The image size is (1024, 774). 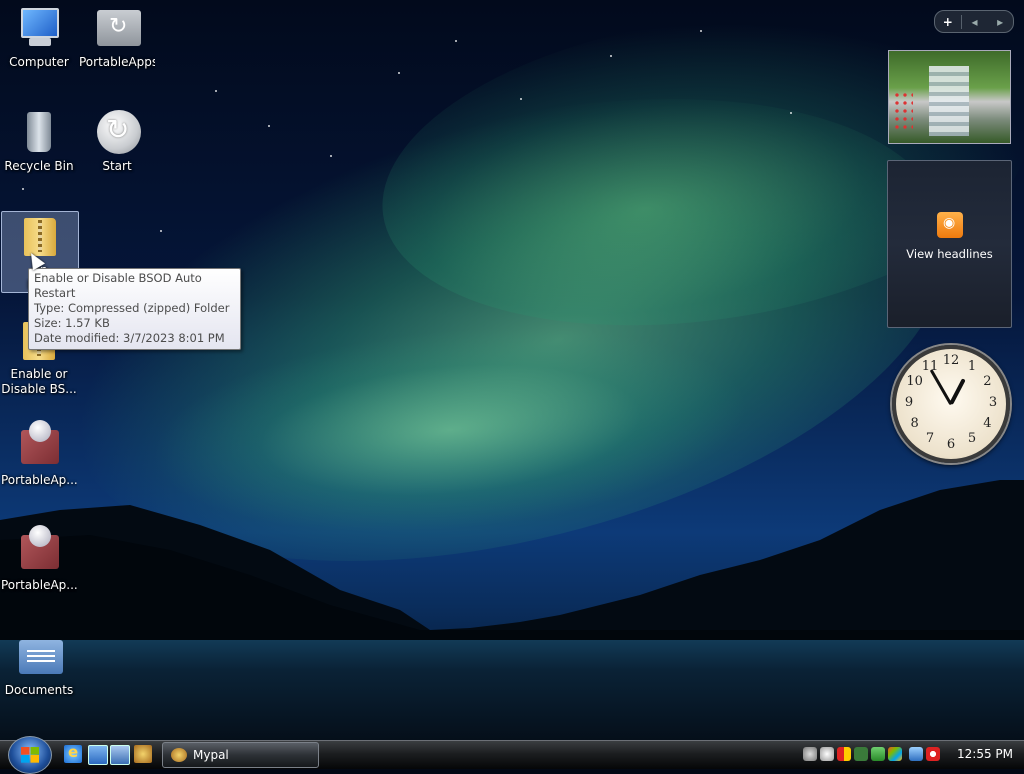 I want to click on windows-update-icon, so click(x=895, y=754).